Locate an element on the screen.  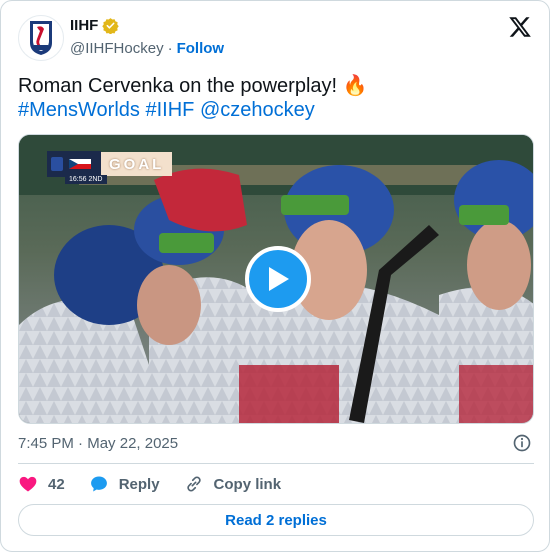
copy-link-label: Copy link is located at coordinates (247, 484).